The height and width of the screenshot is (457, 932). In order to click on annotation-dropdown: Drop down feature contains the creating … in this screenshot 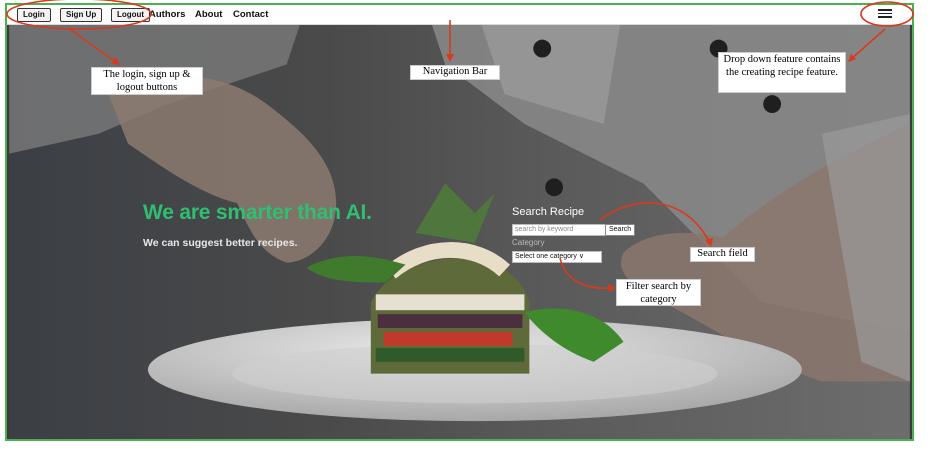, I will do `click(782, 72)`.